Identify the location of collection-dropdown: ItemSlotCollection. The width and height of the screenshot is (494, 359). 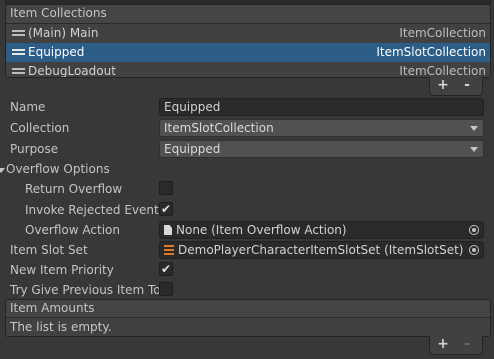
(321, 128).